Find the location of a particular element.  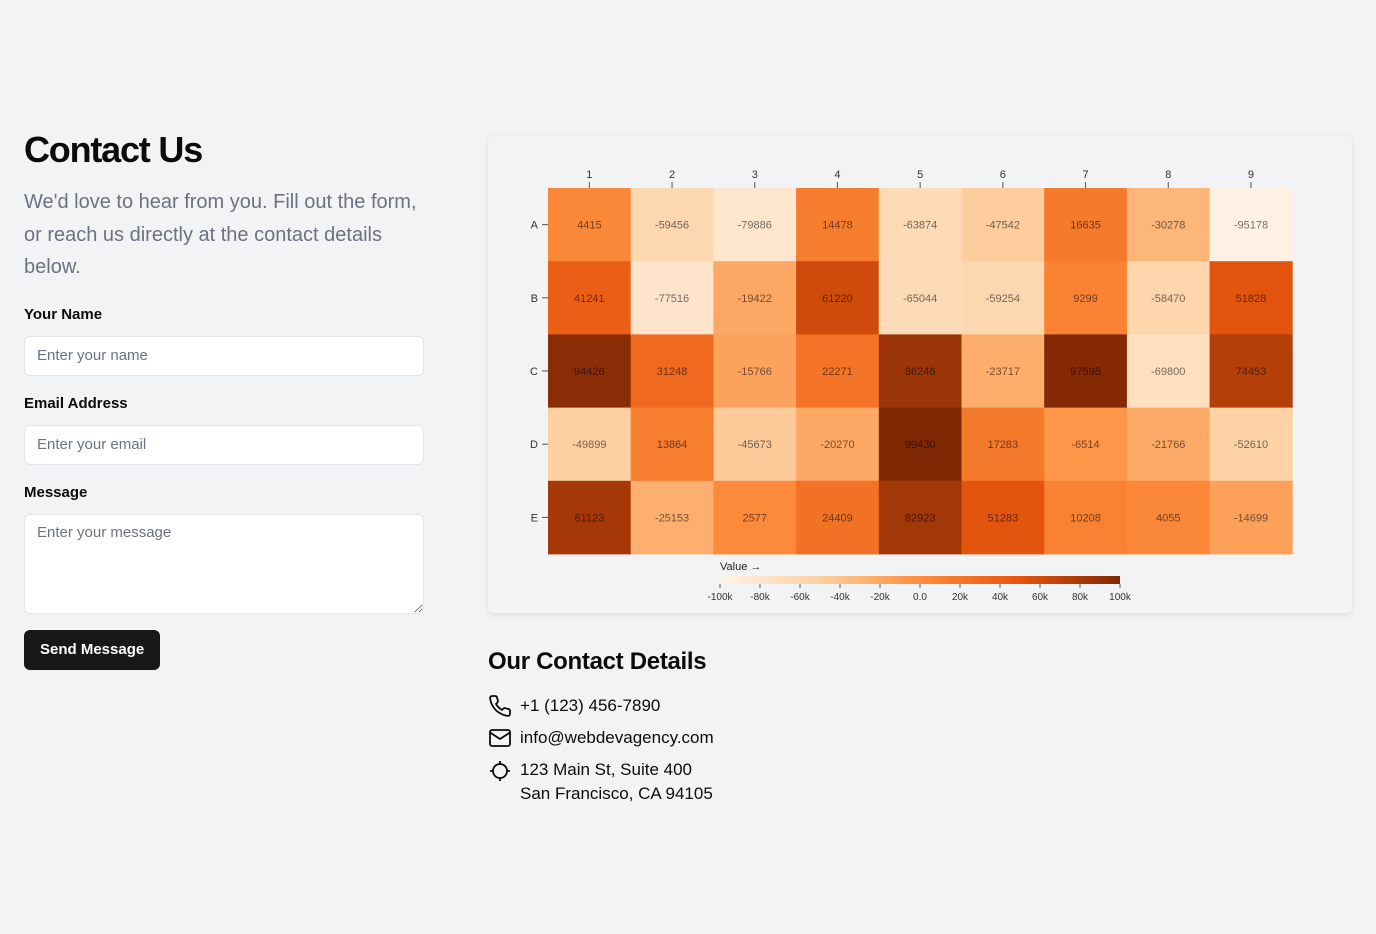

column-tick-label: 5 is located at coordinates (920, 175).